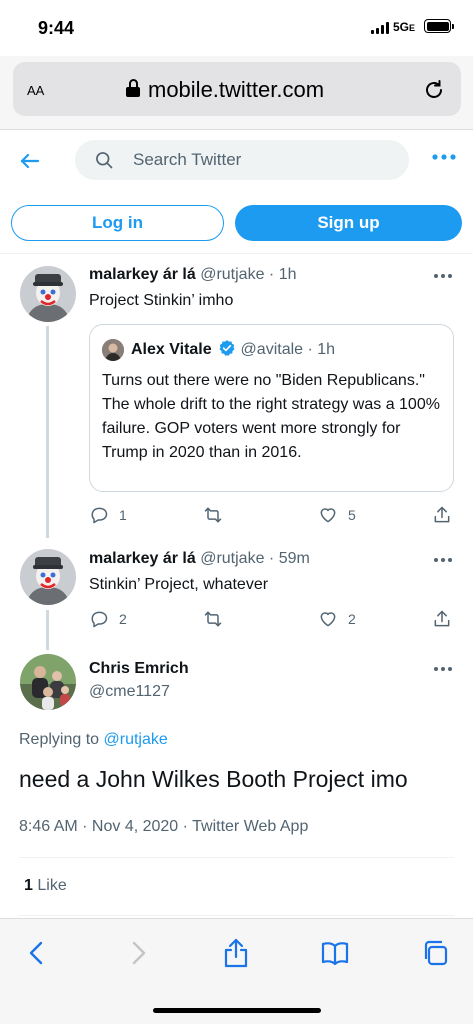 The height and width of the screenshot is (1024, 473). I want to click on reply-button: 2, so click(108, 619).